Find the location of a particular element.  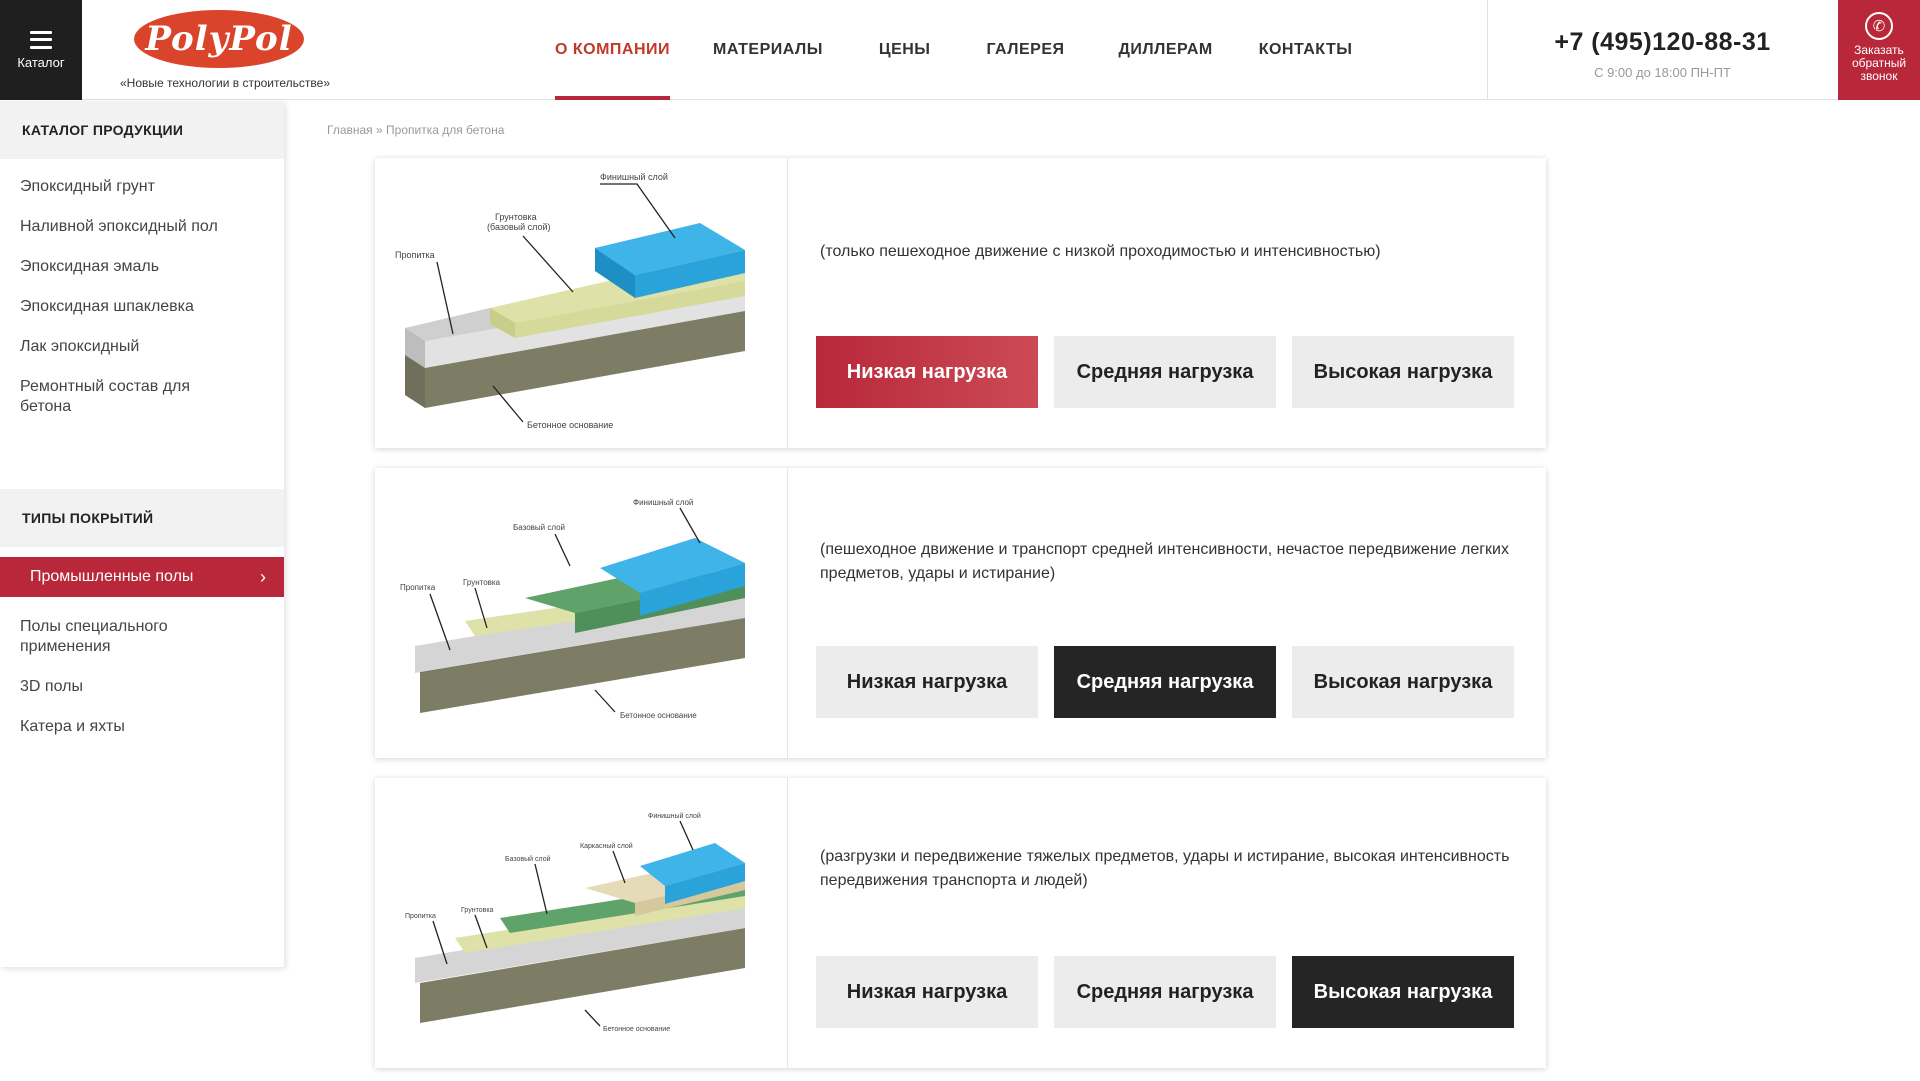

nav-item-dealers: ДИЛЛЕРАМ is located at coordinates (1166, 50).